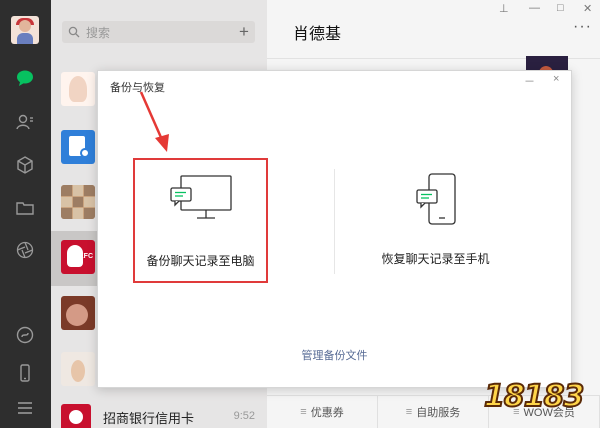 The image size is (600, 428). I want to click on chat-name: 招商银行信用卡, so click(149, 418).